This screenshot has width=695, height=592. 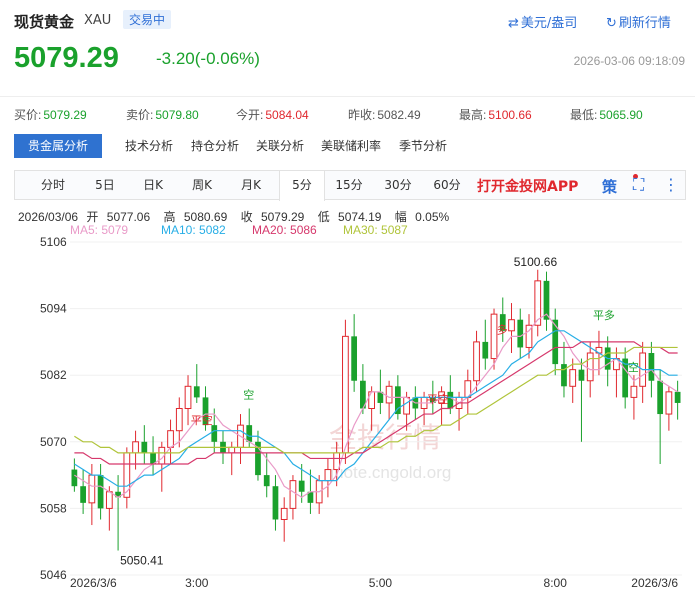 What do you see at coordinates (153, 186) in the screenshot?
I see `period-tab-daily: 日K` at bounding box center [153, 186].